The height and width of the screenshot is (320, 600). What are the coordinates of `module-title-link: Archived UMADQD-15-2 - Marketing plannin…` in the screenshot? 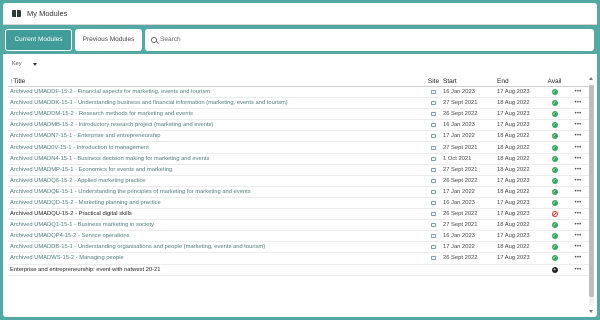 It's located at (217, 203).